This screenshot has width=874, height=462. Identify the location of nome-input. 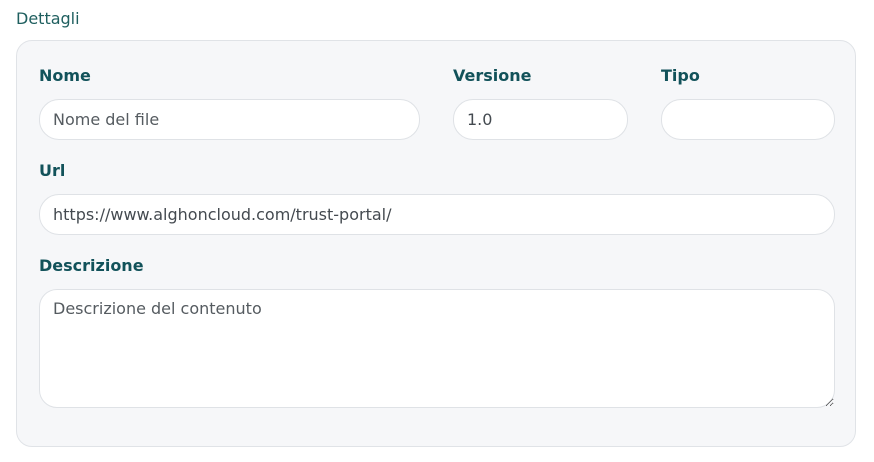
(229, 119).